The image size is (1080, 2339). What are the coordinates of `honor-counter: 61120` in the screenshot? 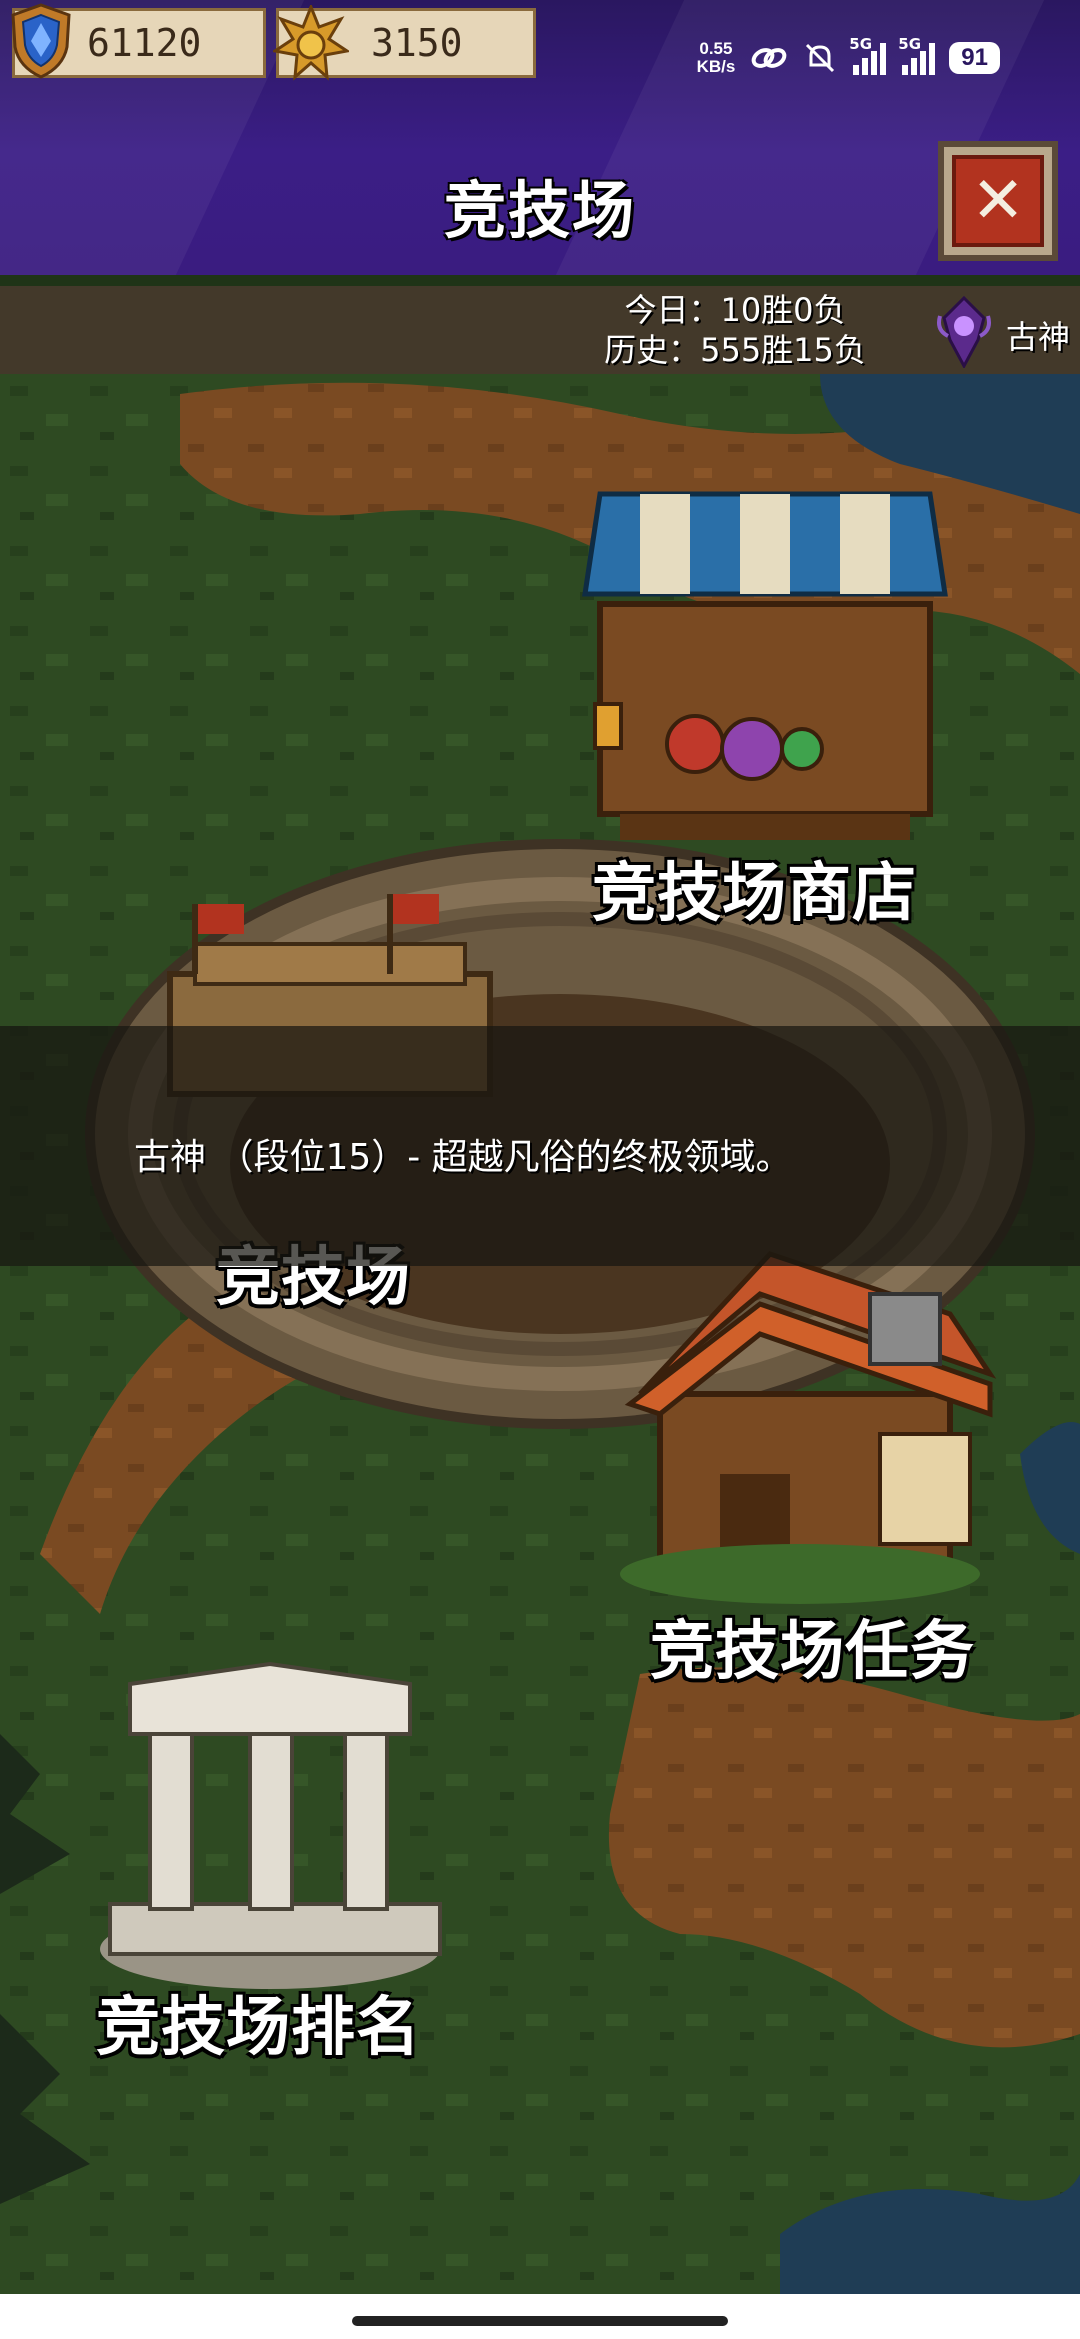 It's located at (138, 41).